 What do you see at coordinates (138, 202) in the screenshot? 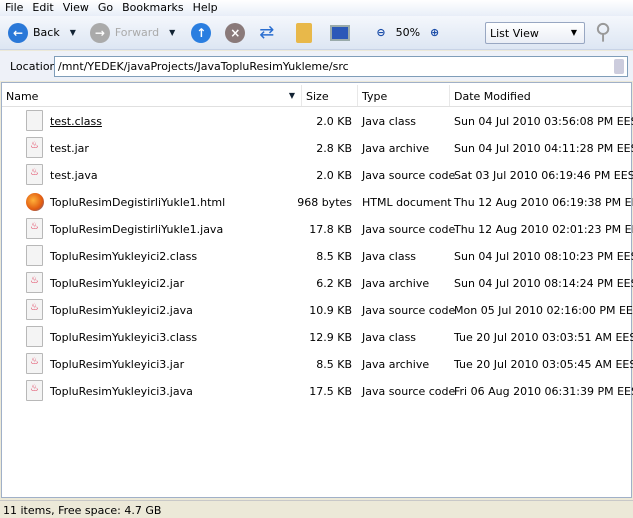
I see `file-name: TopluResimDegistirliYukle1.html` at bounding box center [138, 202].